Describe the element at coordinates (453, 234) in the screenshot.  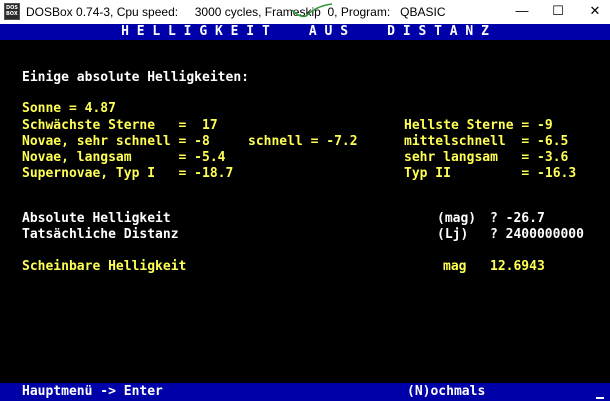
I see `actual-distance-unit: (Lj)` at that location.